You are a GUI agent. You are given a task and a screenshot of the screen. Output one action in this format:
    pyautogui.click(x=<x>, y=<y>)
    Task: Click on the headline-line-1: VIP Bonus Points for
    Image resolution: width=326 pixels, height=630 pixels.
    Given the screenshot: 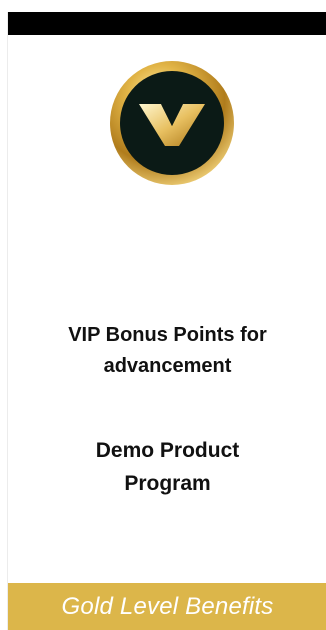 What is the action you would take?
    pyautogui.click(x=167, y=335)
    